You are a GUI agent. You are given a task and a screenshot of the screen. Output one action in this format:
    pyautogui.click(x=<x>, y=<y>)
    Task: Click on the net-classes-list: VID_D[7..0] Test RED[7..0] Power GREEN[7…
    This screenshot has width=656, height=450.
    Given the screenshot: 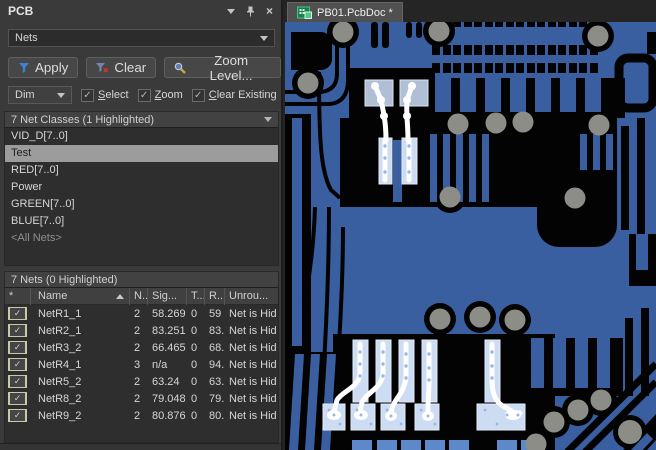 What is the action you would take?
    pyautogui.click(x=141, y=197)
    